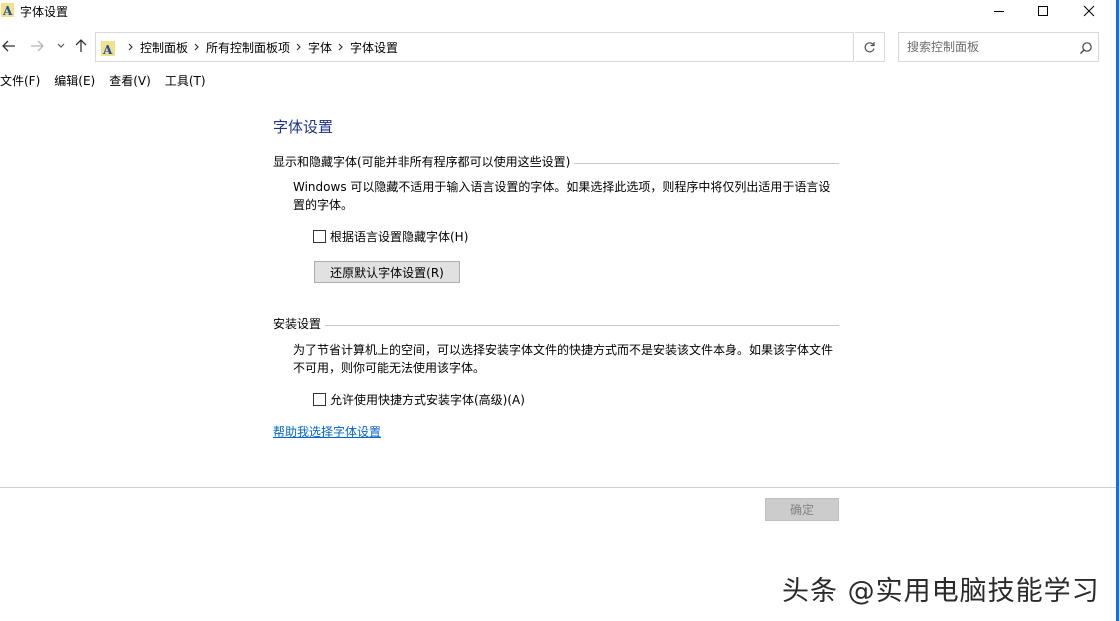  I want to click on hide-fonts-option: 根据语言设置隐藏字体(H), so click(390, 236).